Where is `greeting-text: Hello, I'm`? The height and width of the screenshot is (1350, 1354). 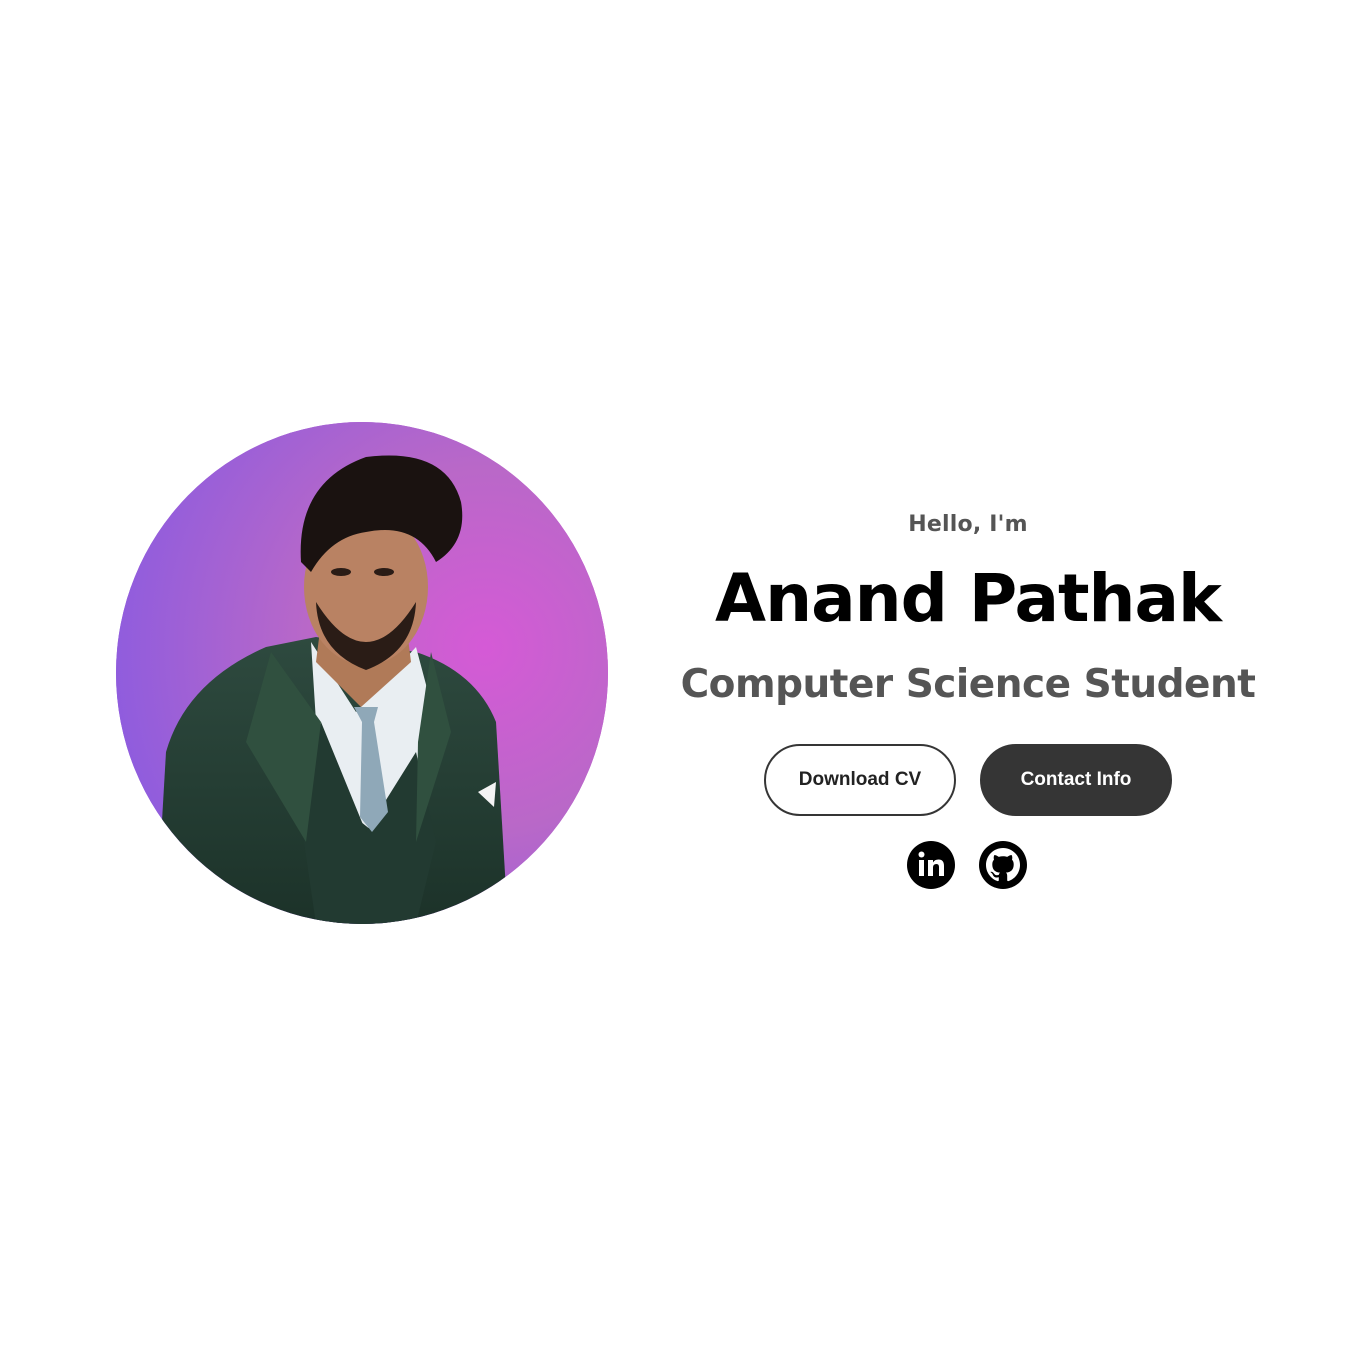 greeting-text: Hello, I'm is located at coordinates (968, 524).